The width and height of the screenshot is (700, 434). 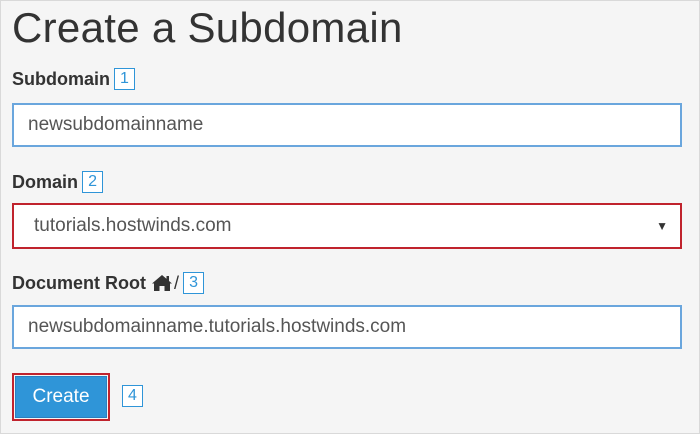 What do you see at coordinates (133, 225) in the screenshot?
I see `domain-select-value: tutorials.hostwinds.com` at bounding box center [133, 225].